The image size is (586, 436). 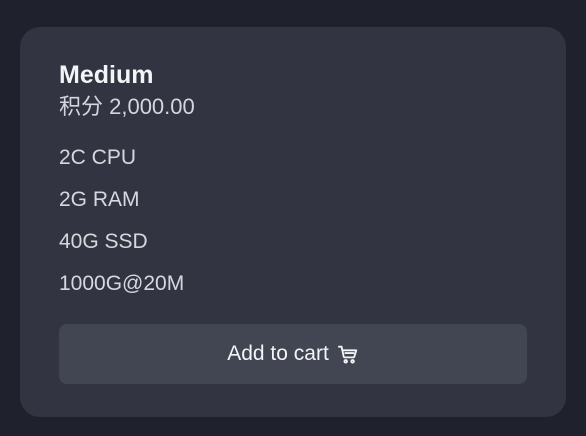 What do you see at coordinates (99, 199) in the screenshot?
I see `feature-item-ram: 2G RAM` at bounding box center [99, 199].